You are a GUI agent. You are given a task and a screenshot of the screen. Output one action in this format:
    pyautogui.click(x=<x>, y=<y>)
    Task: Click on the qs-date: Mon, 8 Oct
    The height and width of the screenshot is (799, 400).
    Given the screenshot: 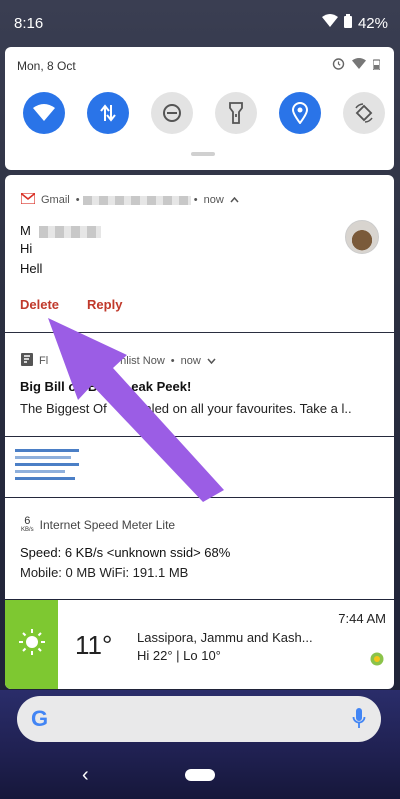 What is the action you would take?
    pyautogui.click(x=46, y=66)
    